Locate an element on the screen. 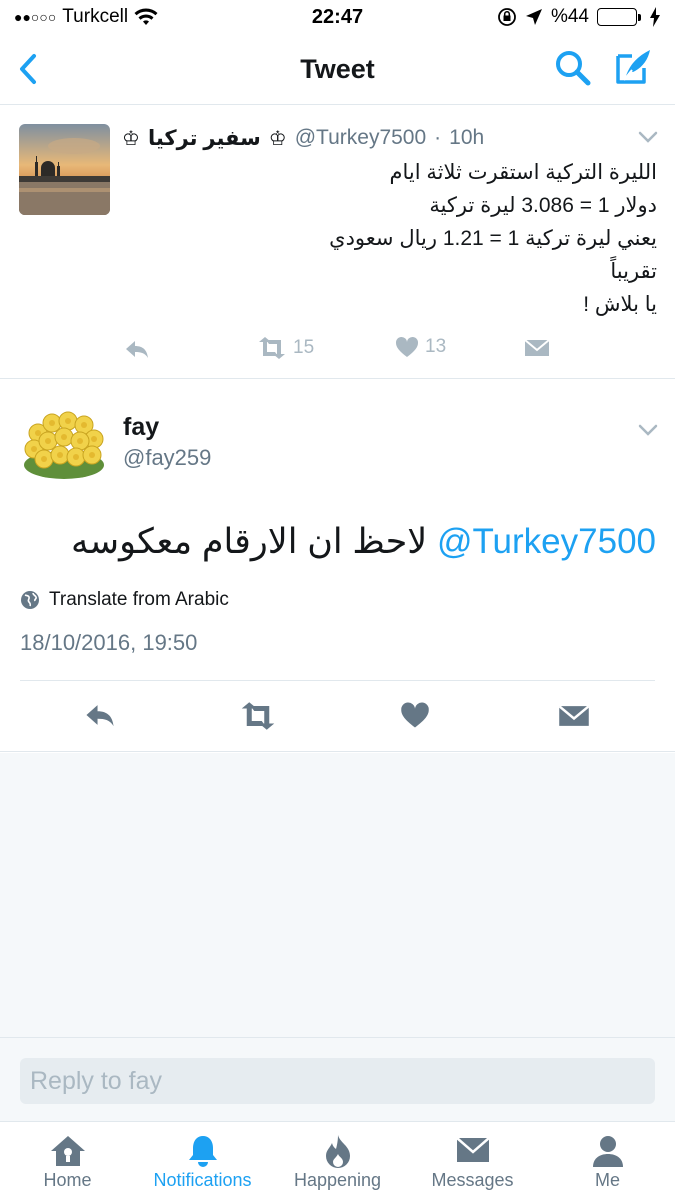 The height and width of the screenshot is (1200, 675). translate-button: Translate from Arabic is located at coordinates (124, 600).